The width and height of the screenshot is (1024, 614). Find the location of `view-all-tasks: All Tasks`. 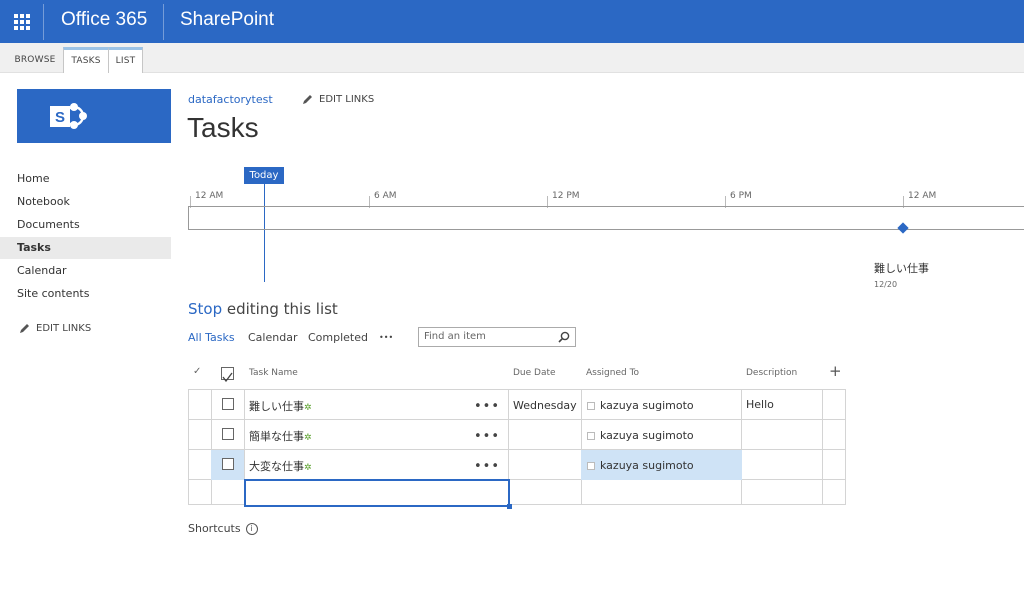

view-all-tasks: All Tasks is located at coordinates (211, 337).